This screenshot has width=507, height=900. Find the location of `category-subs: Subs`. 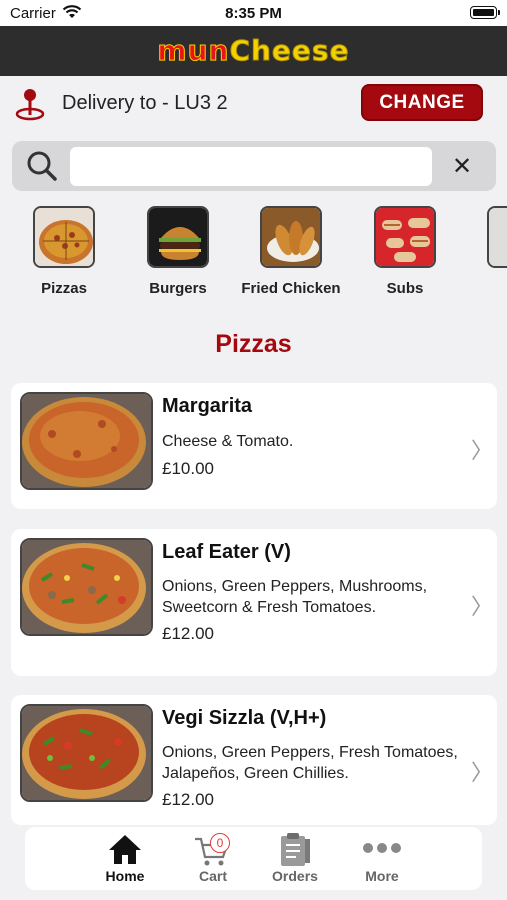

category-subs: Subs is located at coordinates (405, 251).